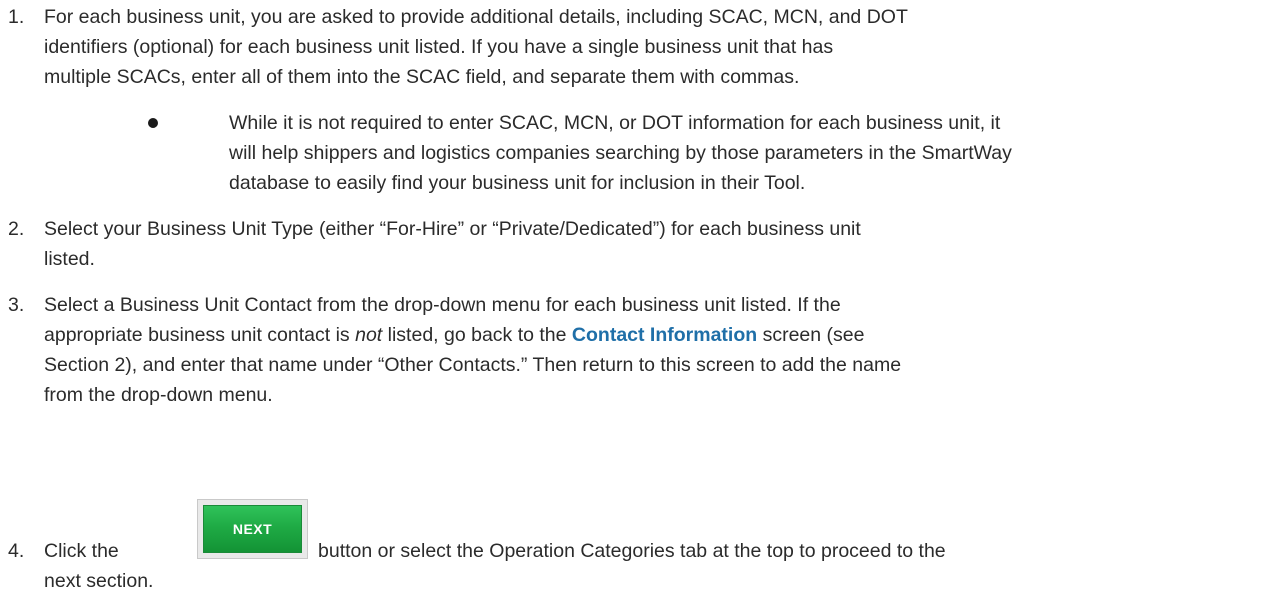 Image resolution: width=1263 pixels, height=607 pixels. I want to click on step-4-line-2: next section., so click(99, 581).